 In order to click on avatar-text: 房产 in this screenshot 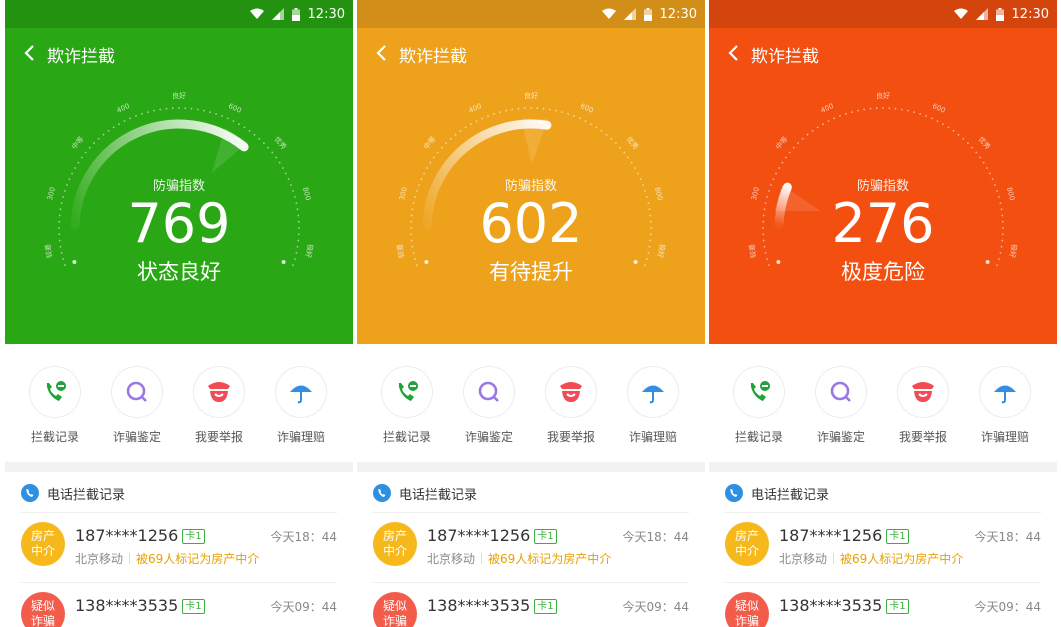, I will do `click(42, 536)`.